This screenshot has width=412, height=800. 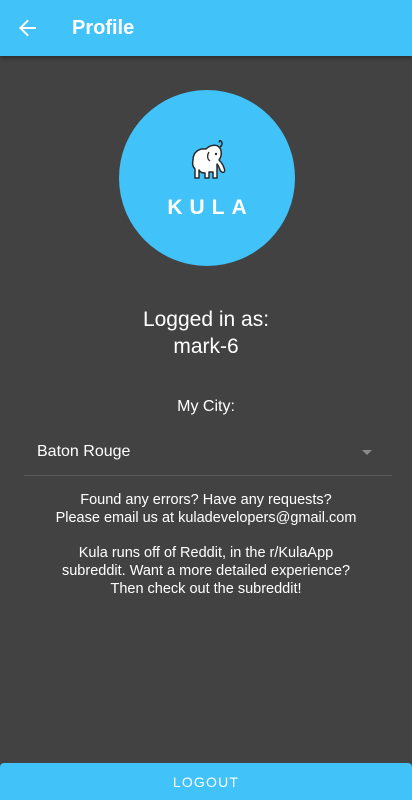 What do you see at coordinates (206, 406) in the screenshot?
I see `city-label: My City:` at bounding box center [206, 406].